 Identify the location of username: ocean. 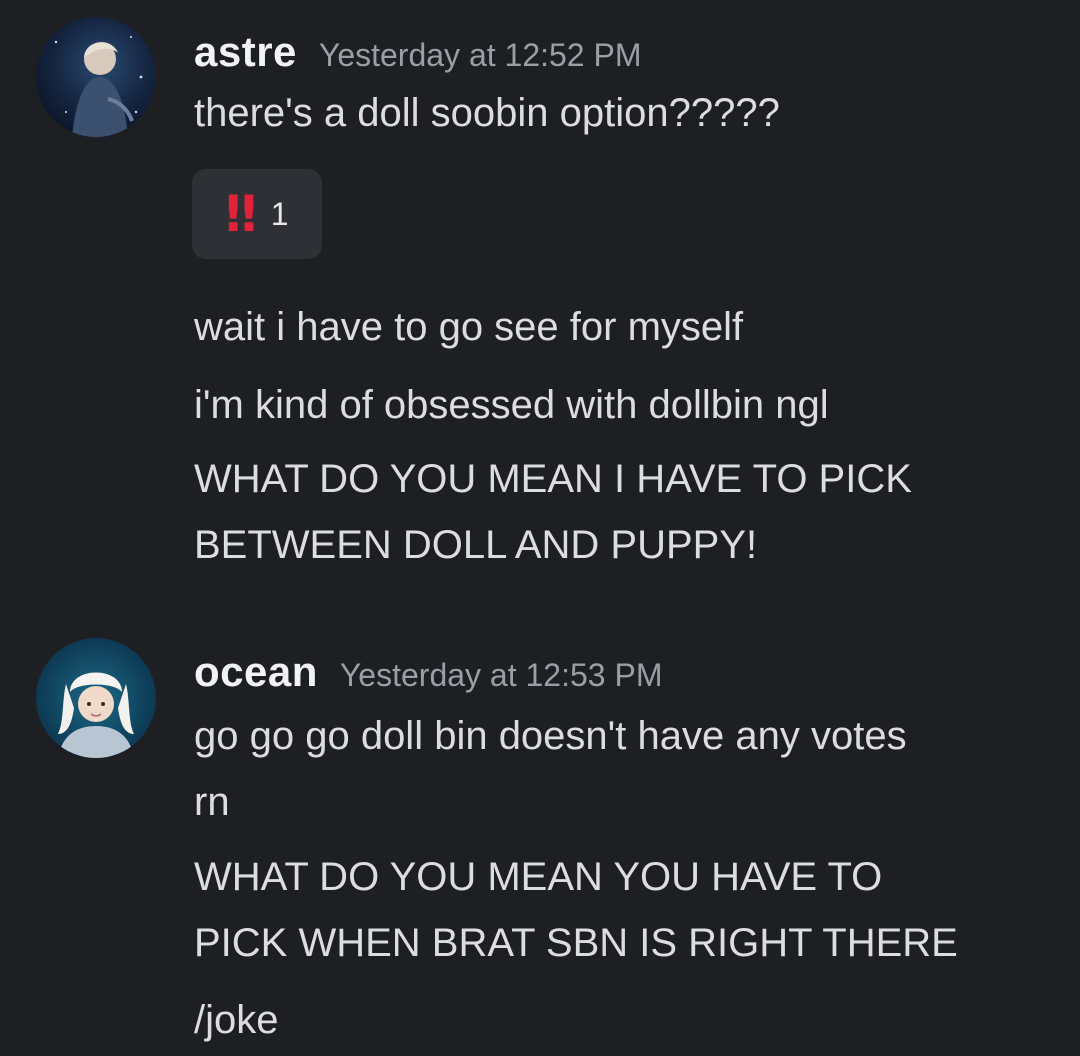
(256, 671).